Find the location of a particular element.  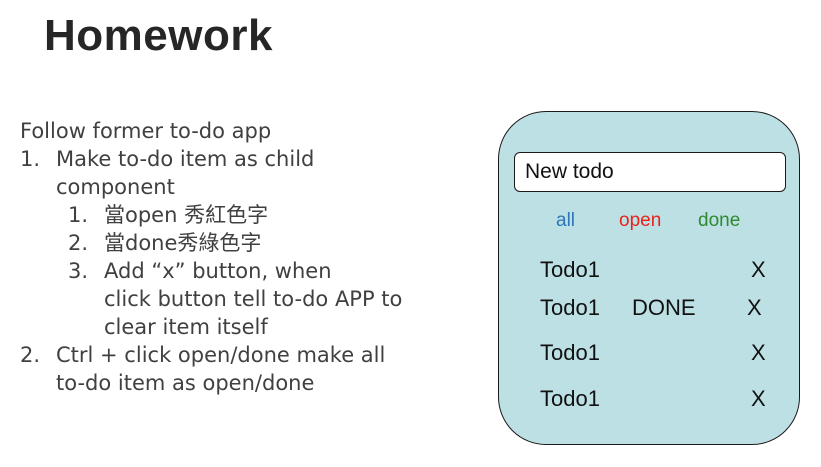

instruction-subitem-1-number: 1. is located at coordinates (78, 215).